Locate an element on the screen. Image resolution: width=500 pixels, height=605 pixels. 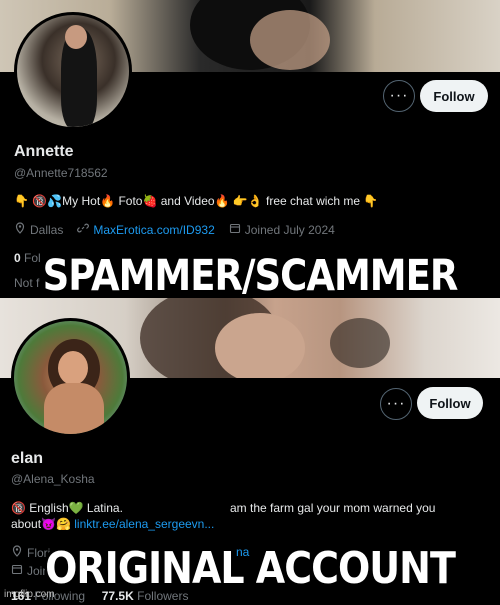
watermark: imgflip.com is located at coordinates (29, 594).